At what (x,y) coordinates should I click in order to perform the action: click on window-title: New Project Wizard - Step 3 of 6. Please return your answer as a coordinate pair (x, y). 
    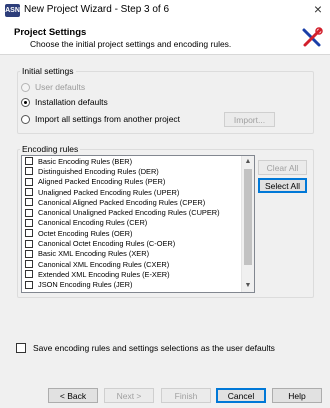
    Looking at the image, I should click on (97, 9).